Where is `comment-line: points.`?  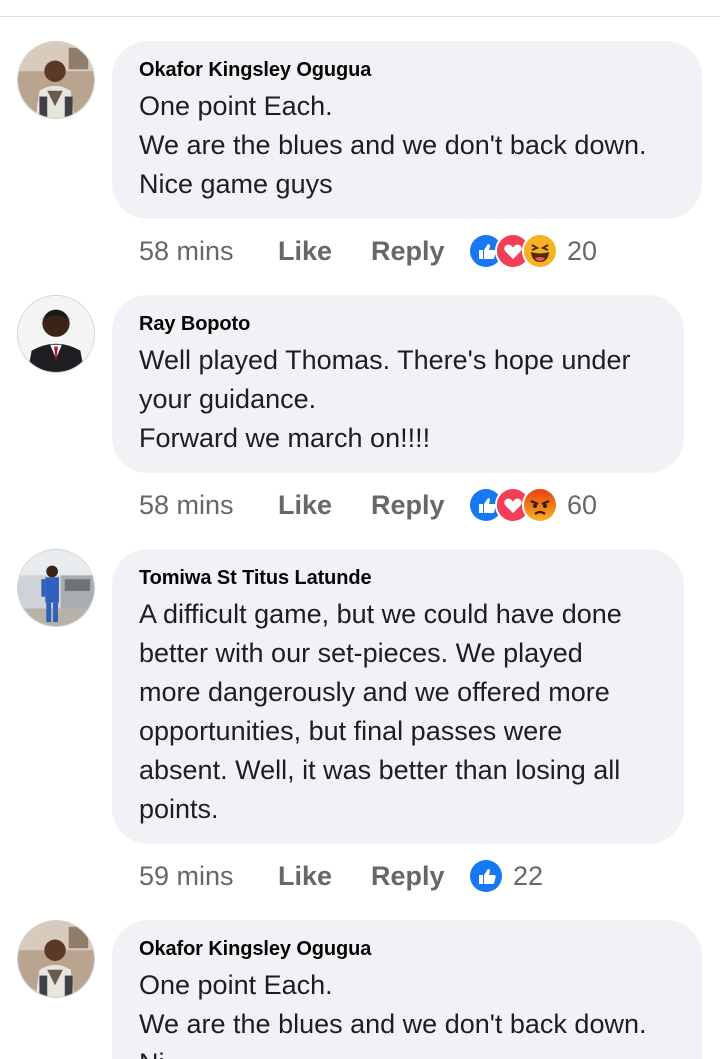 comment-line: points. is located at coordinates (179, 809).